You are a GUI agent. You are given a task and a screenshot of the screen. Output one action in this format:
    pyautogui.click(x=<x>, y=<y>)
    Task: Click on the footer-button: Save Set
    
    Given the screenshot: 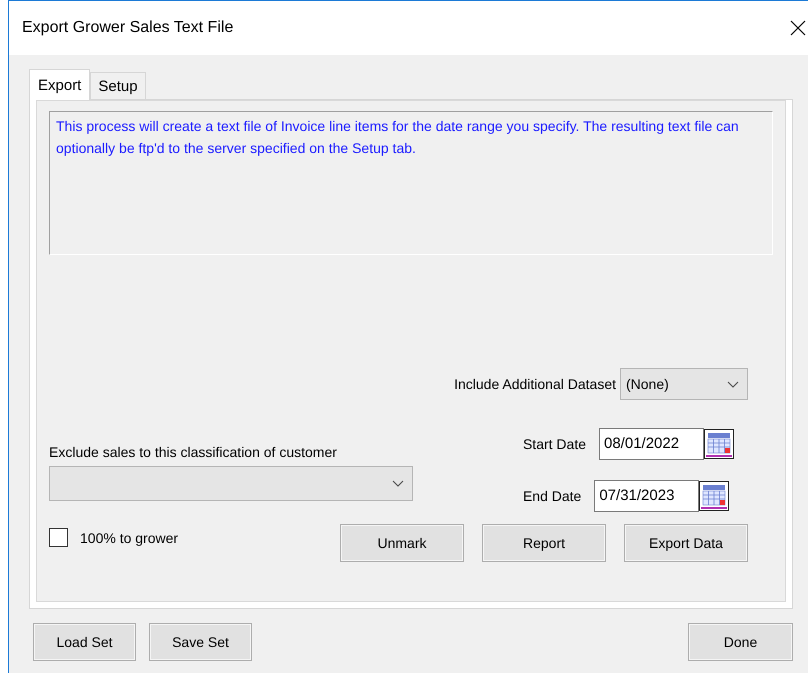 What is the action you would take?
    pyautogui.click(x=200, y=642)
    